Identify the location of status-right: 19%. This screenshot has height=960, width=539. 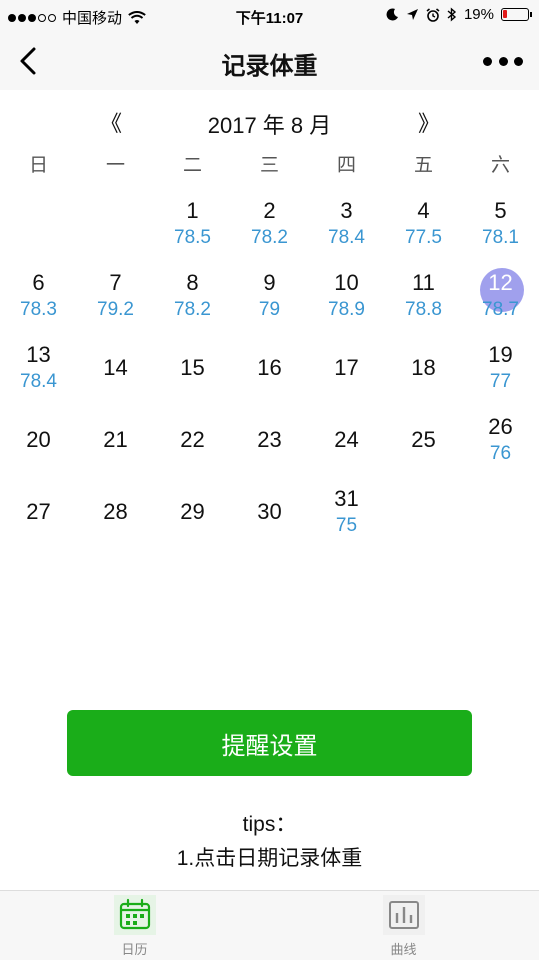
(459, 14).